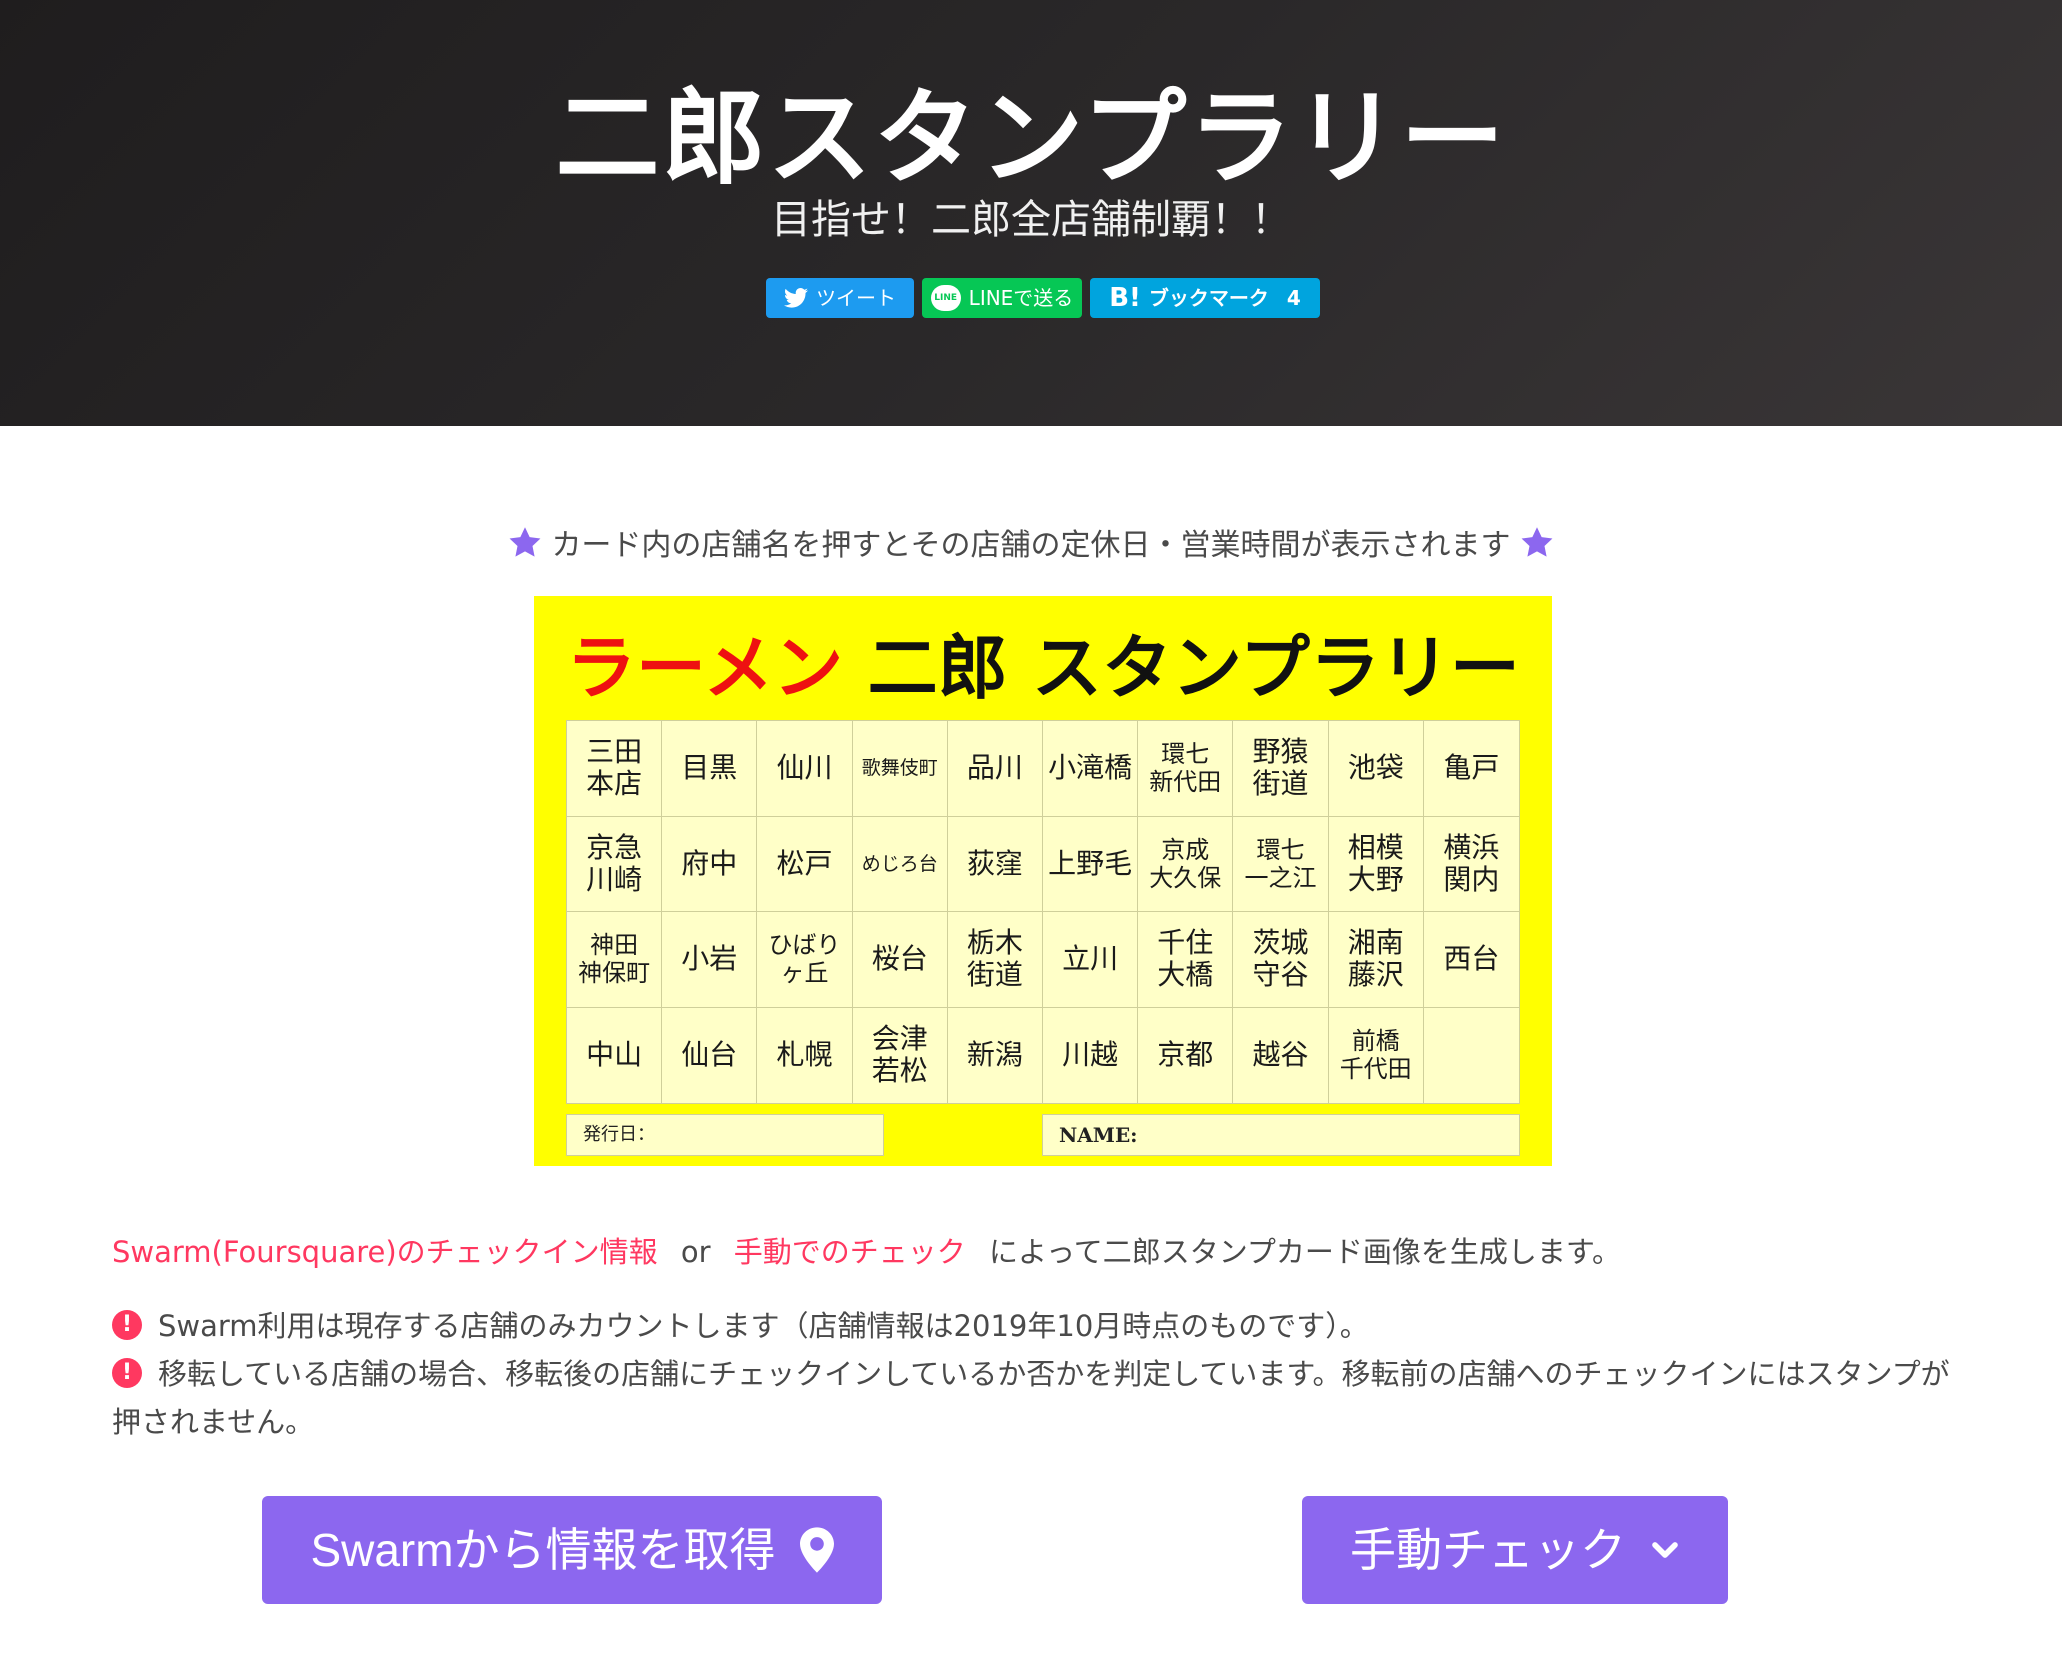 The height and width of the screenshot is (1678, 2062). What do you see at coordinates (1665, 1550) in the screenshot?
I see `chevron-down-icon` at bounding box center [1665, 1550].